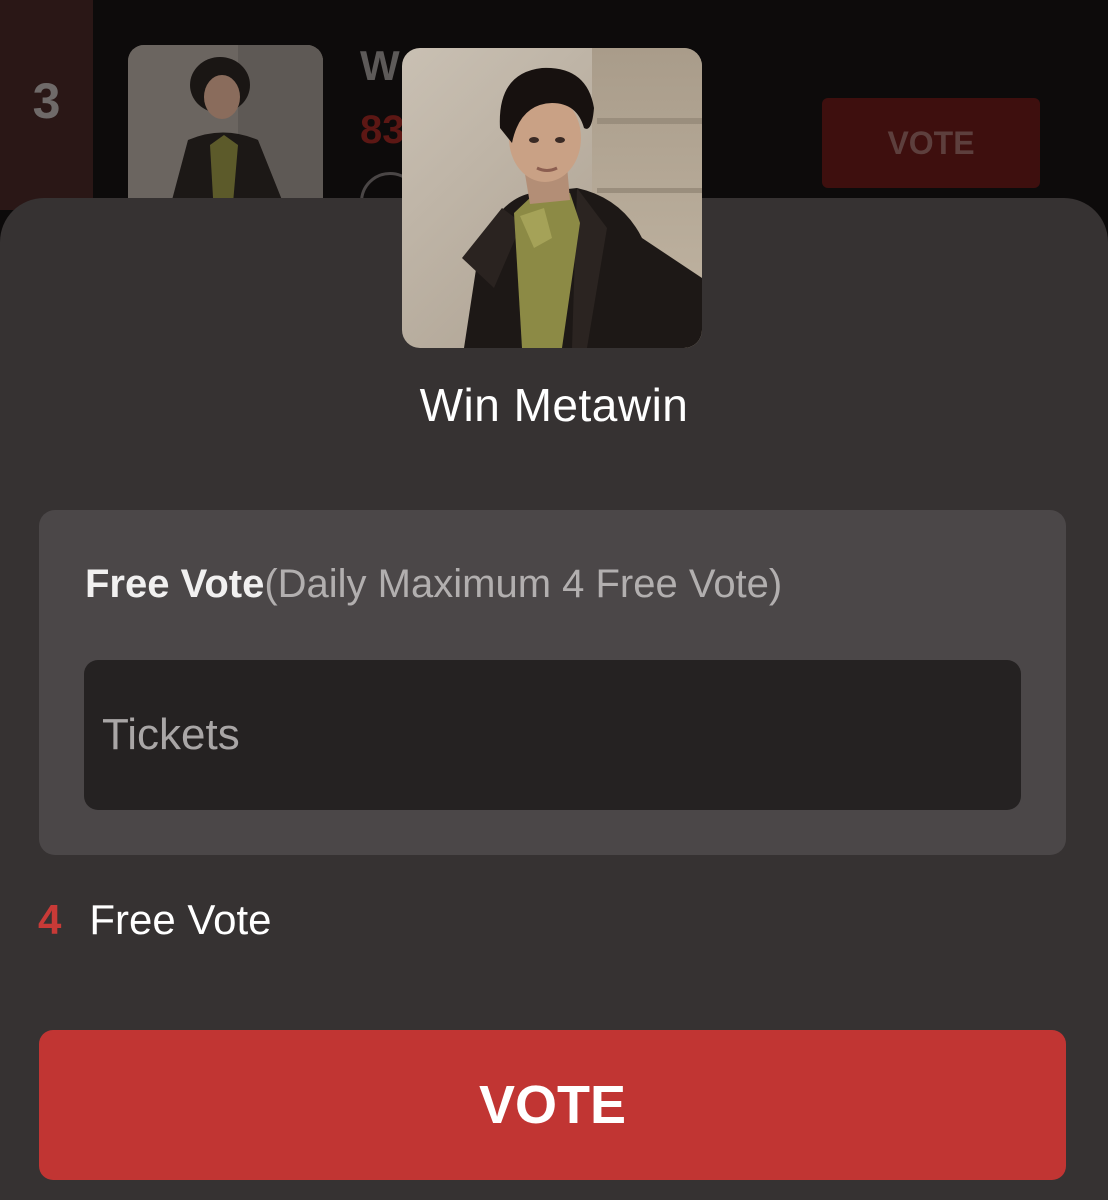 This screenshot has width=1108, height=1200. What do you see at coordinates (46, 101) in the screenshot?
I see `rank-number: 3` at bounding box center [46, 101].